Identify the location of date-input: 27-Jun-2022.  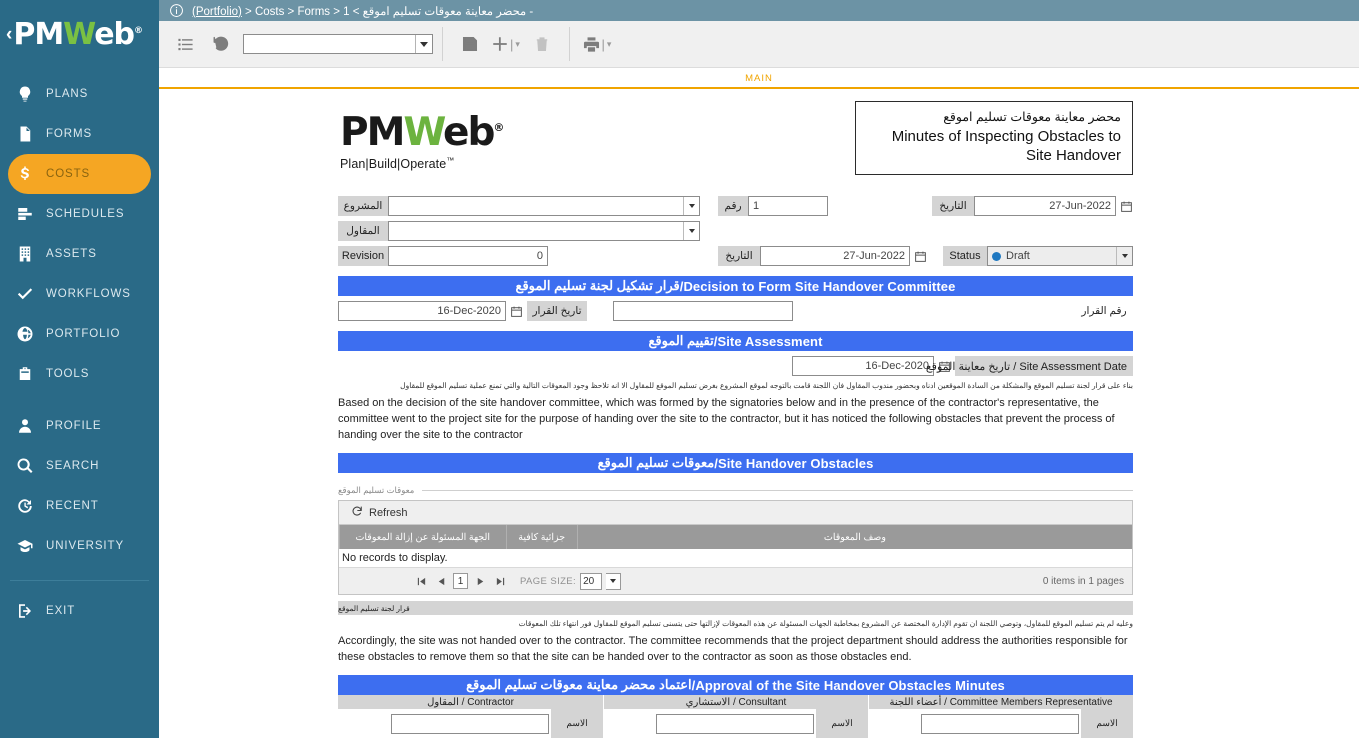
(1045, 206).